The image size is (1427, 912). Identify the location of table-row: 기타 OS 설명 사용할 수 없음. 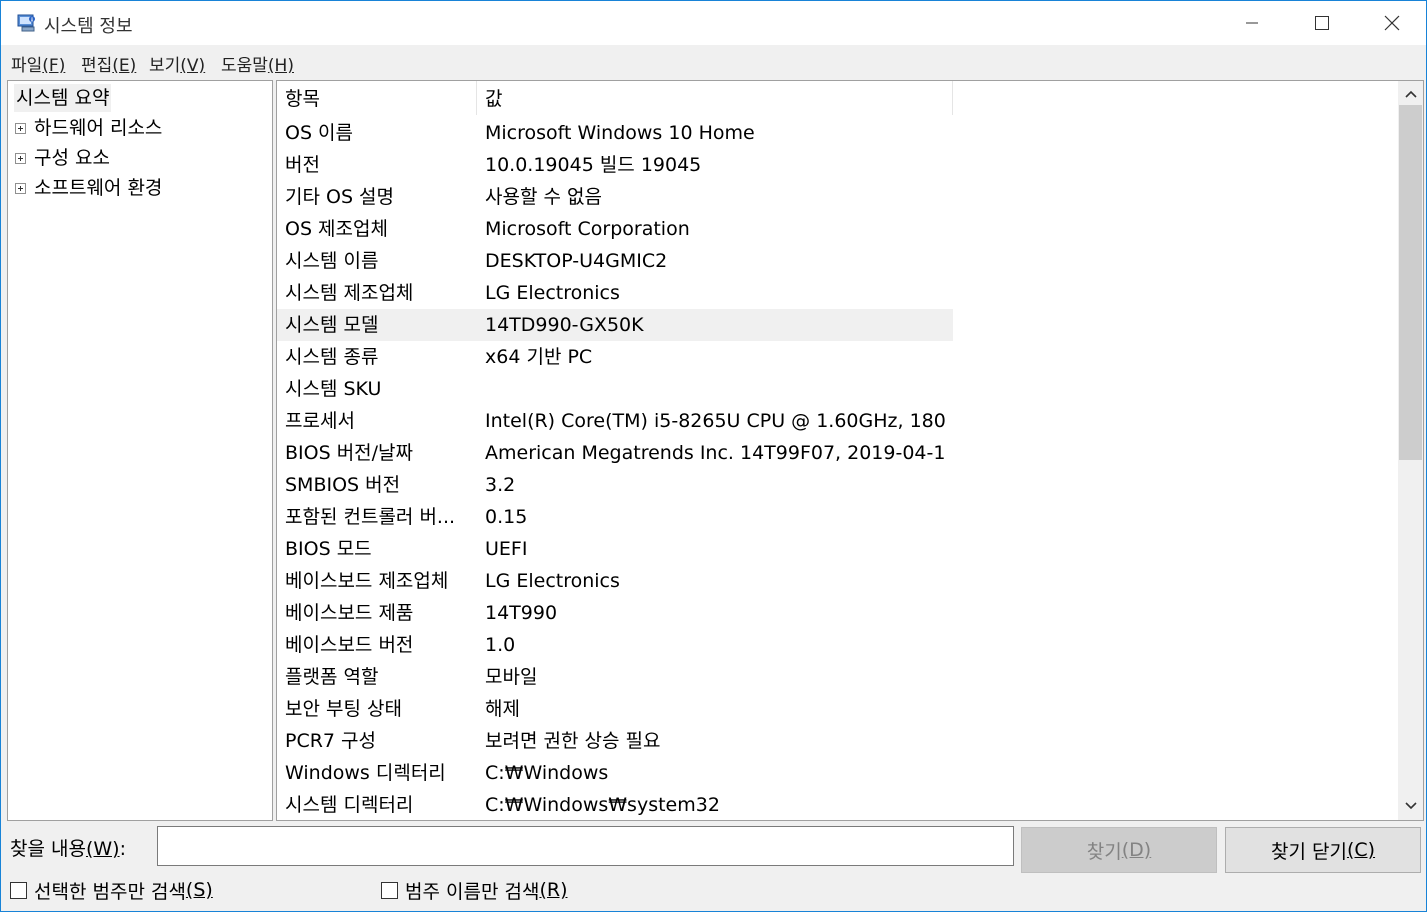
(615, 197).